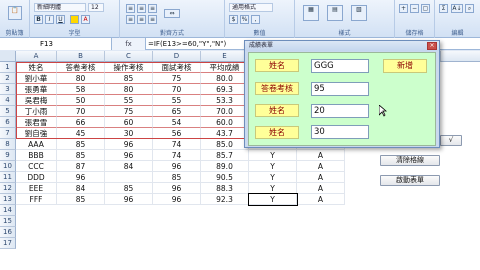 The width and height of the screenshot is (480, 270). Describe the element at coordinates (225, 78) in the screenshot. I see `table-cell: 80.0` at that location.